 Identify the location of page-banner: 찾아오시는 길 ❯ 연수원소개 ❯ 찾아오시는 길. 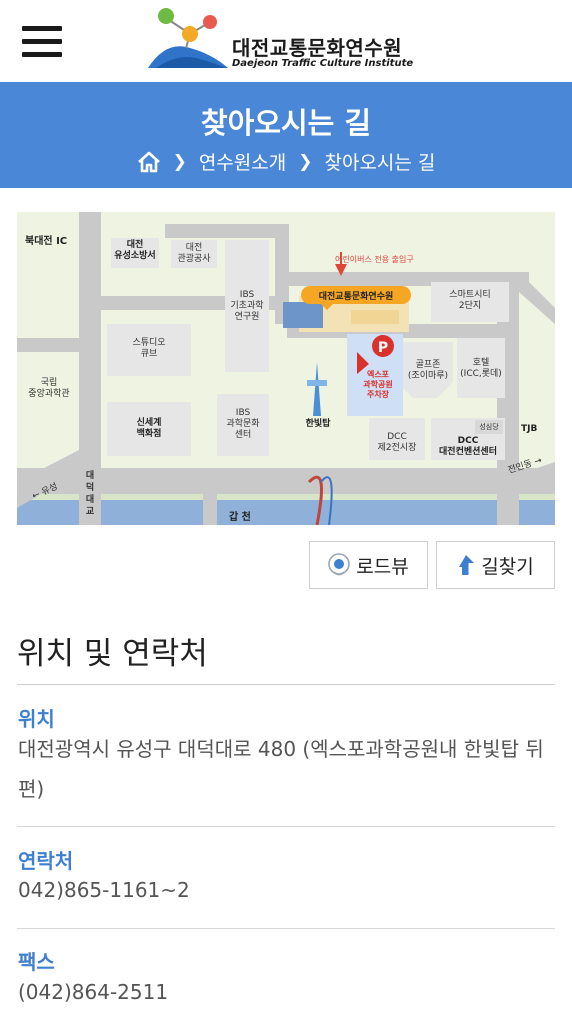
(286, 135).